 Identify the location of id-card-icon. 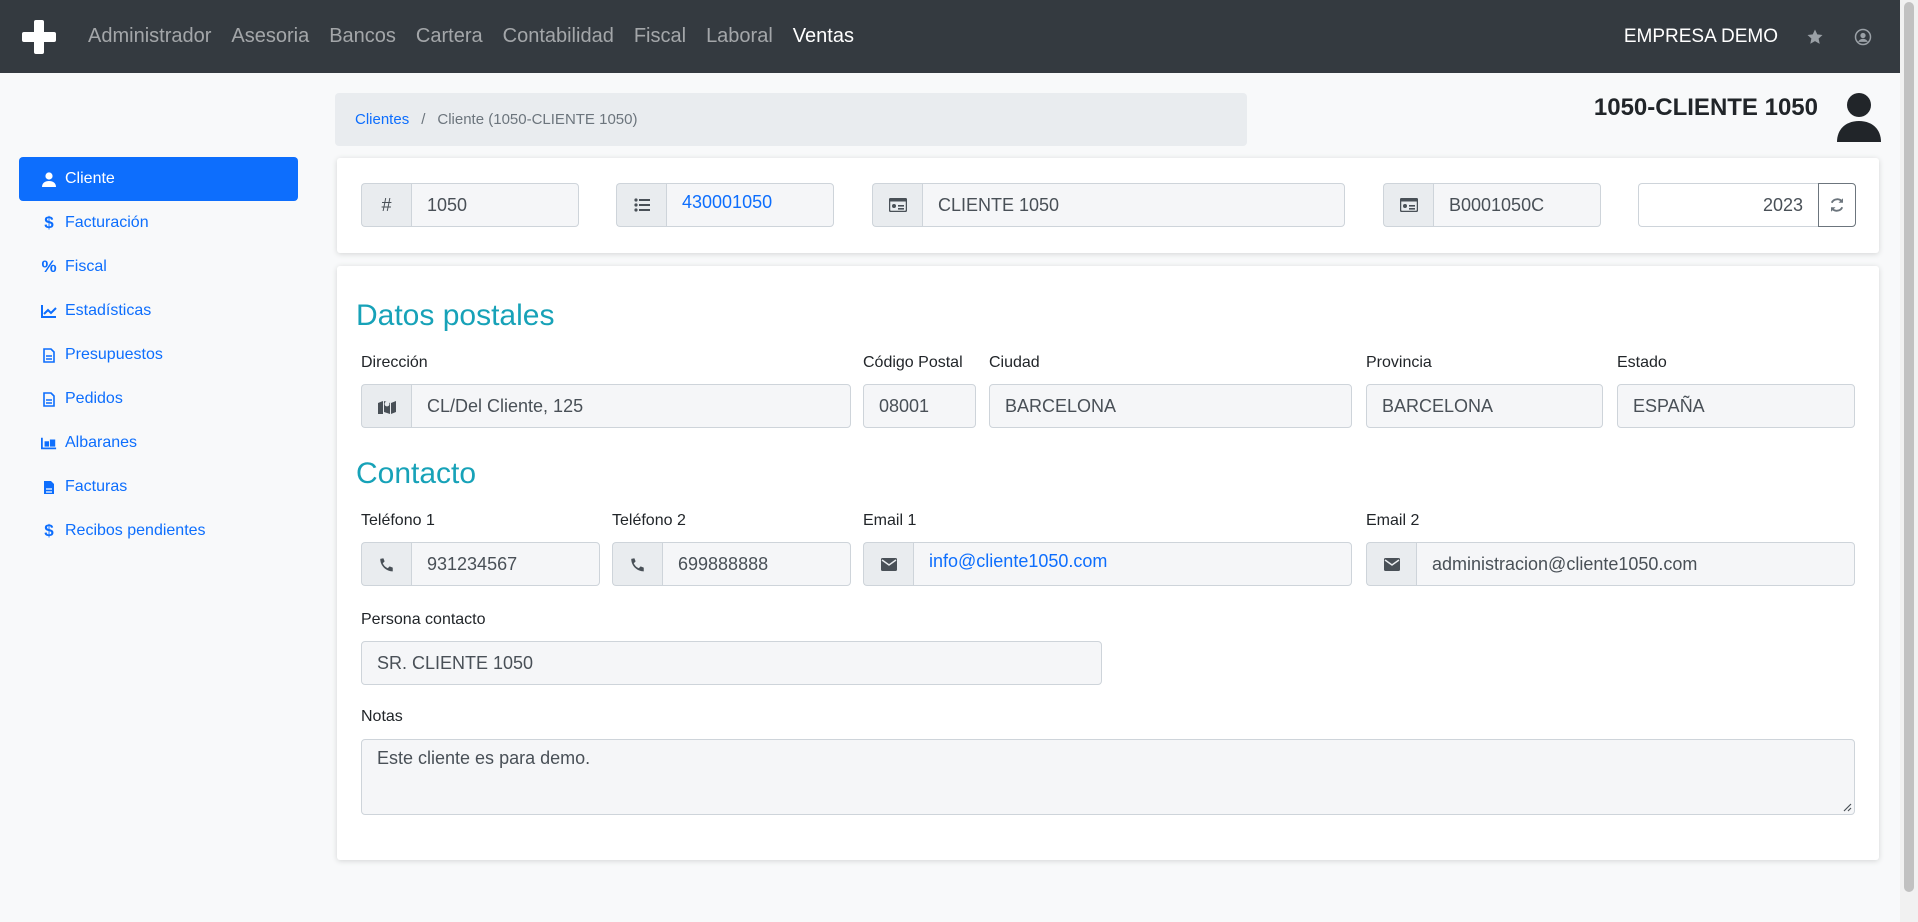
(897, 205).